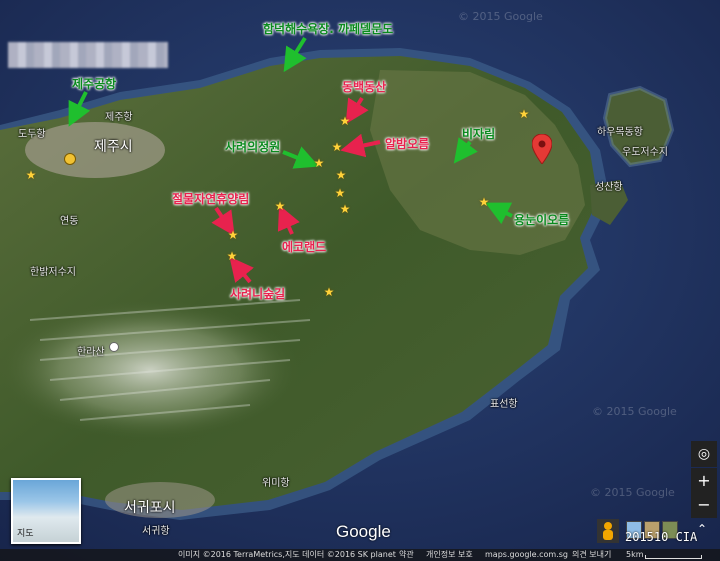 The width and height of the screenshot is (720, 561). I want to click on expand-imagery-button: ⌃, so click(702, 529).